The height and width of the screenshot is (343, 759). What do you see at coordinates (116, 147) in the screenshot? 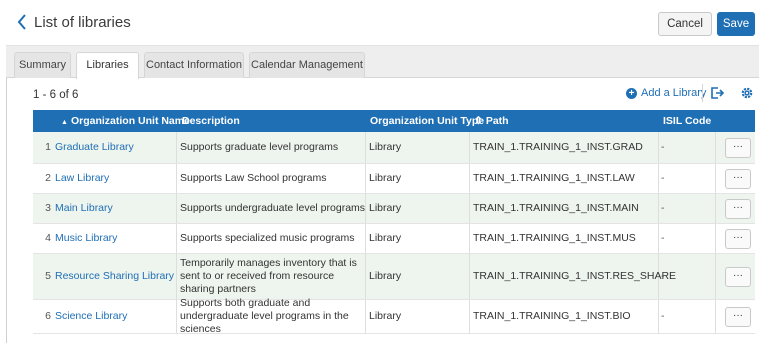
I see `library-name-link: Graduate Library` at bounding box center [116, 147].